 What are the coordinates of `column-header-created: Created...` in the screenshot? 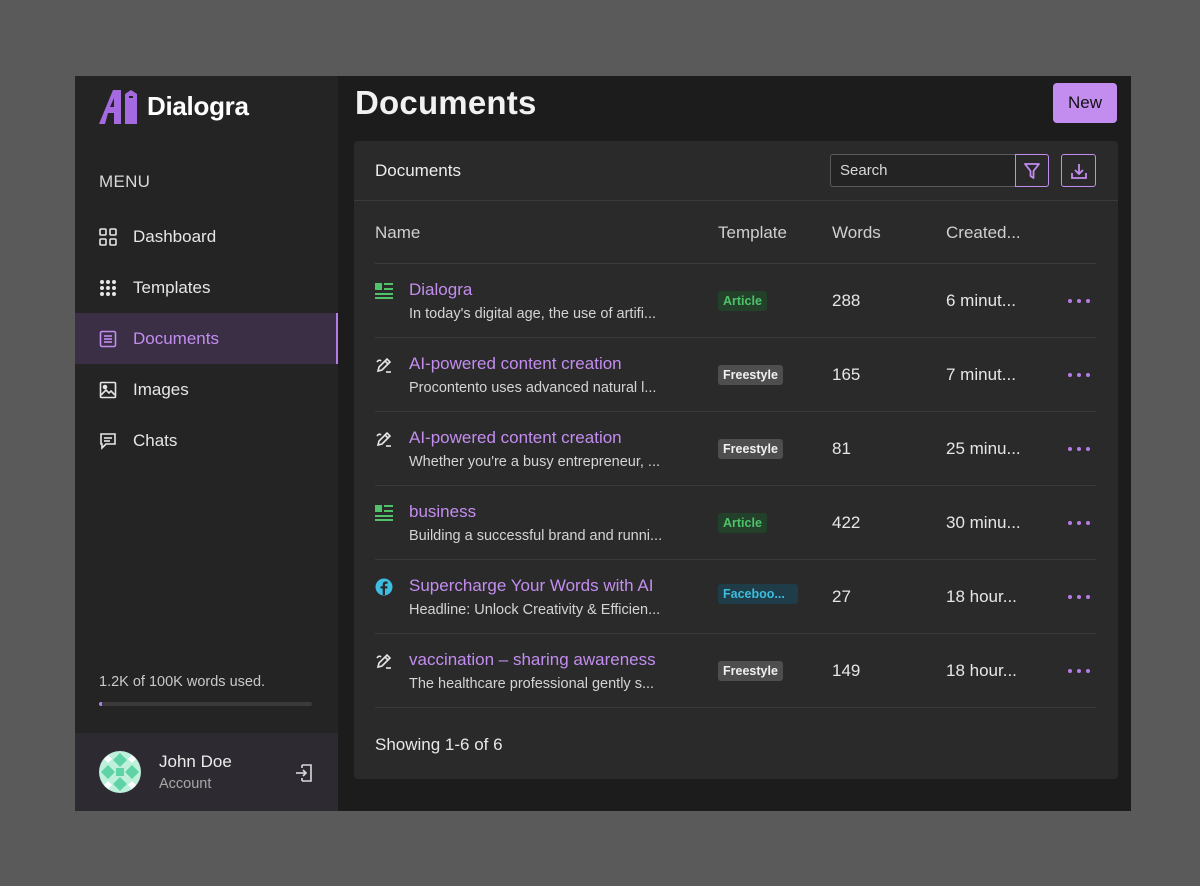 It's located at (1006, 233).